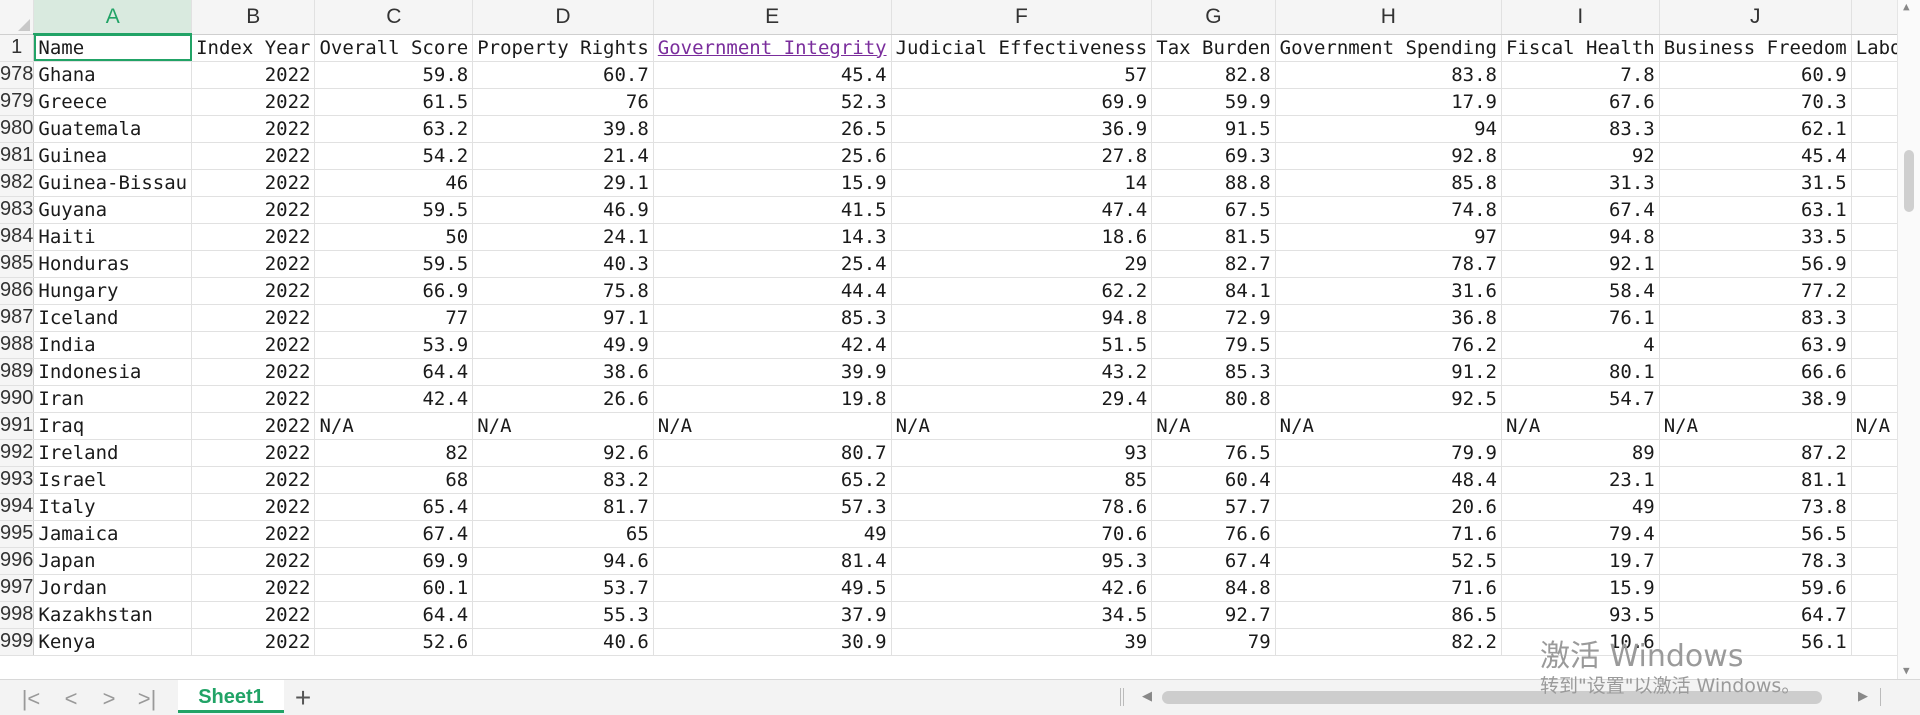 The width and height of the screenshot is (1920, 715). Describe the element at coordinates (17, 534) in the screenshot. I see `row-number: 995` at that location.